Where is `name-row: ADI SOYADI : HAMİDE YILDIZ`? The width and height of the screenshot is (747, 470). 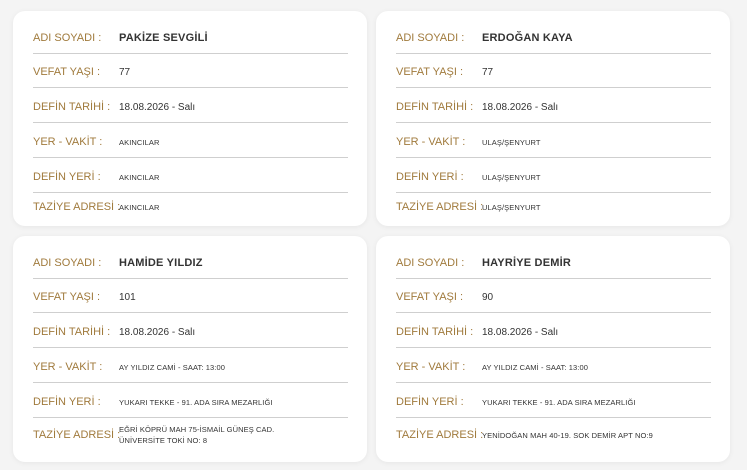
name-row: ADI SOYADI : HAMİDE YILDIZ is located at coordinates (190, 263).